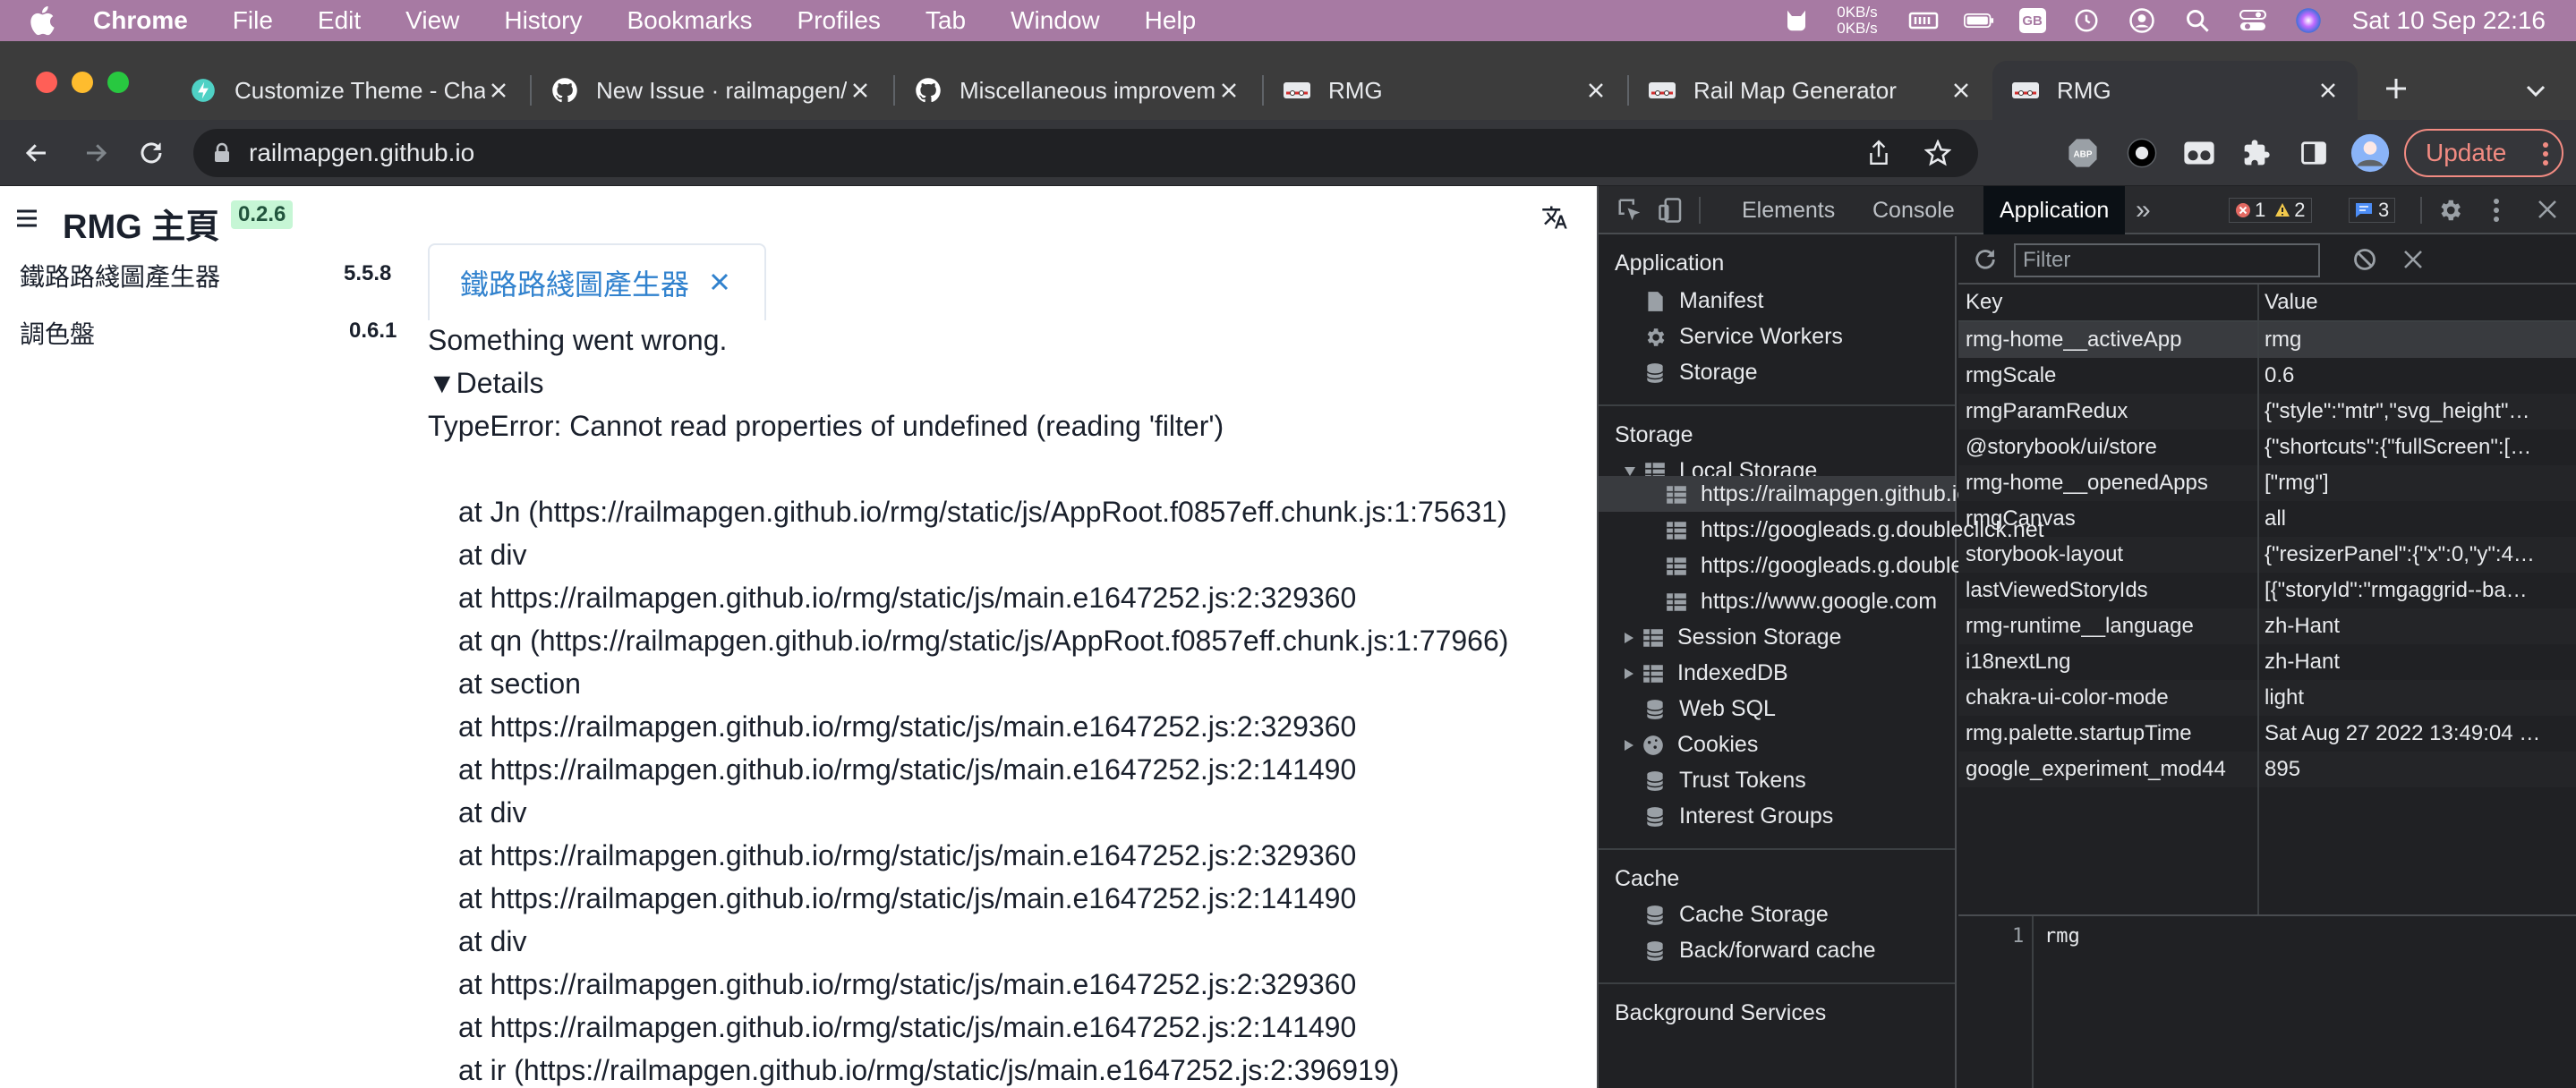 Image resolution: width=2576 pixels, height=1088 pixels. I want to click on tab-console: Console, so click(1913, 210).